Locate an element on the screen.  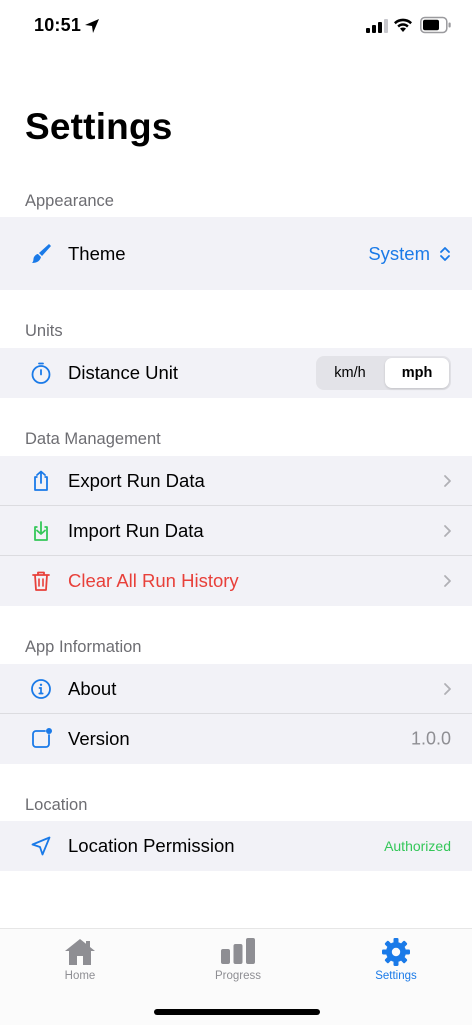
segment-kmh: km/h is located at coordinates (350, 373).